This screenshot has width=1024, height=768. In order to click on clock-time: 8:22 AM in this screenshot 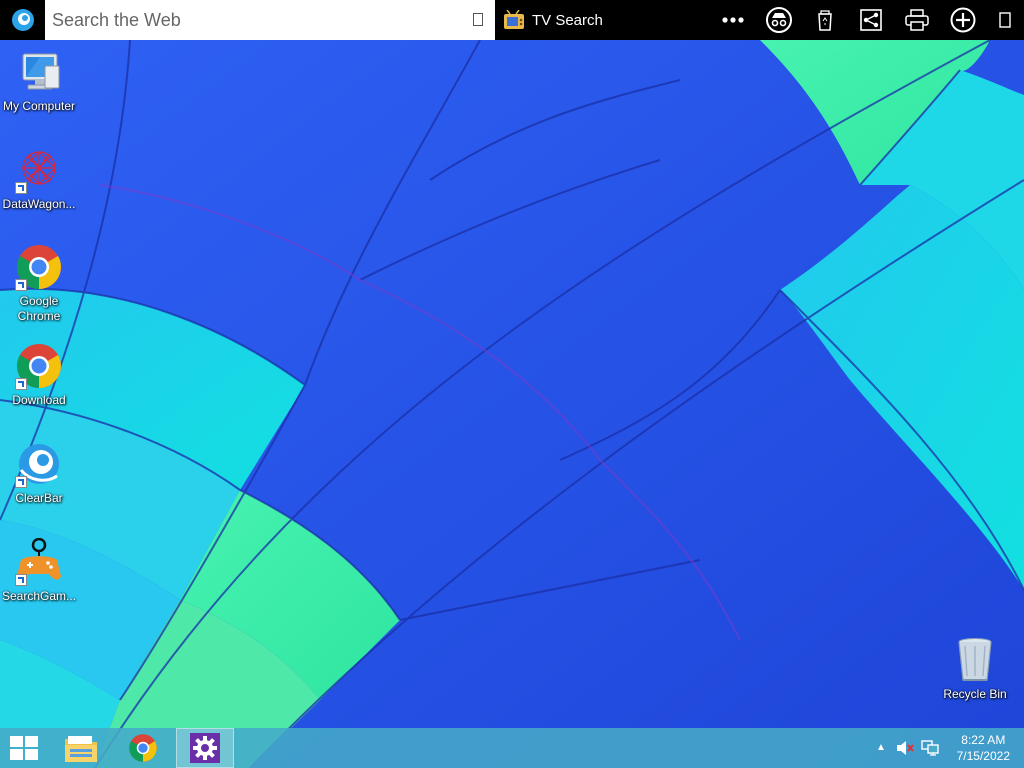, I will do `click(983, 740)`.